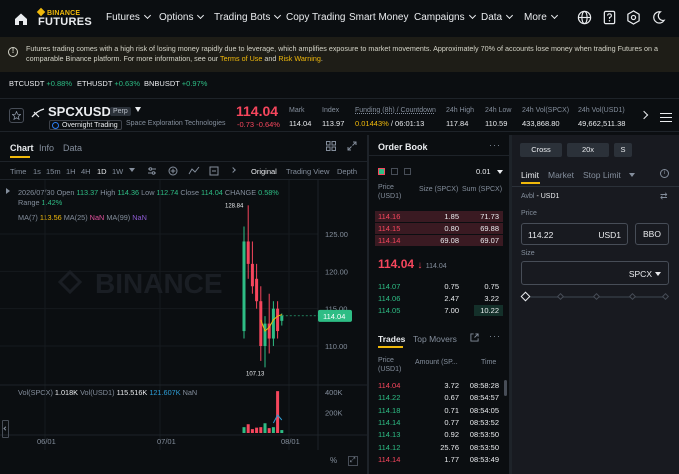 This screenshot has height=474, width=679. I want to click on high-label: 24h High, so click(460, 110).